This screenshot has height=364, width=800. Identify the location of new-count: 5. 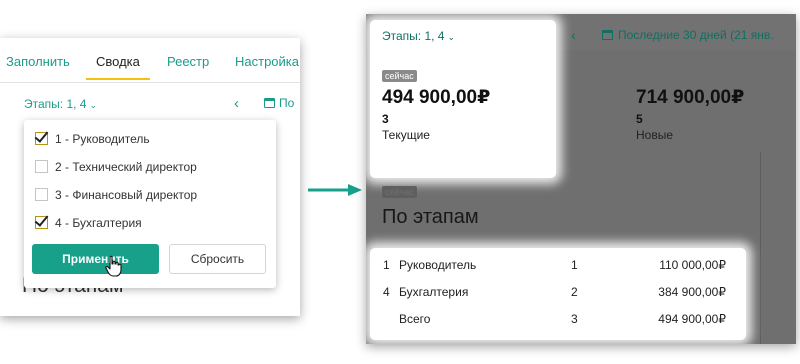
(639, 119).